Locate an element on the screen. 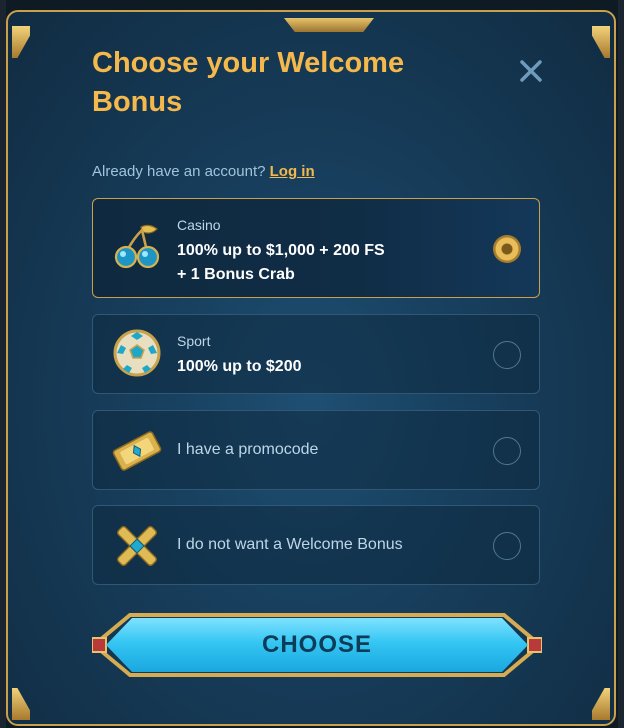 The image size is (624, 728). close-button is located at coordinates (531, 71).